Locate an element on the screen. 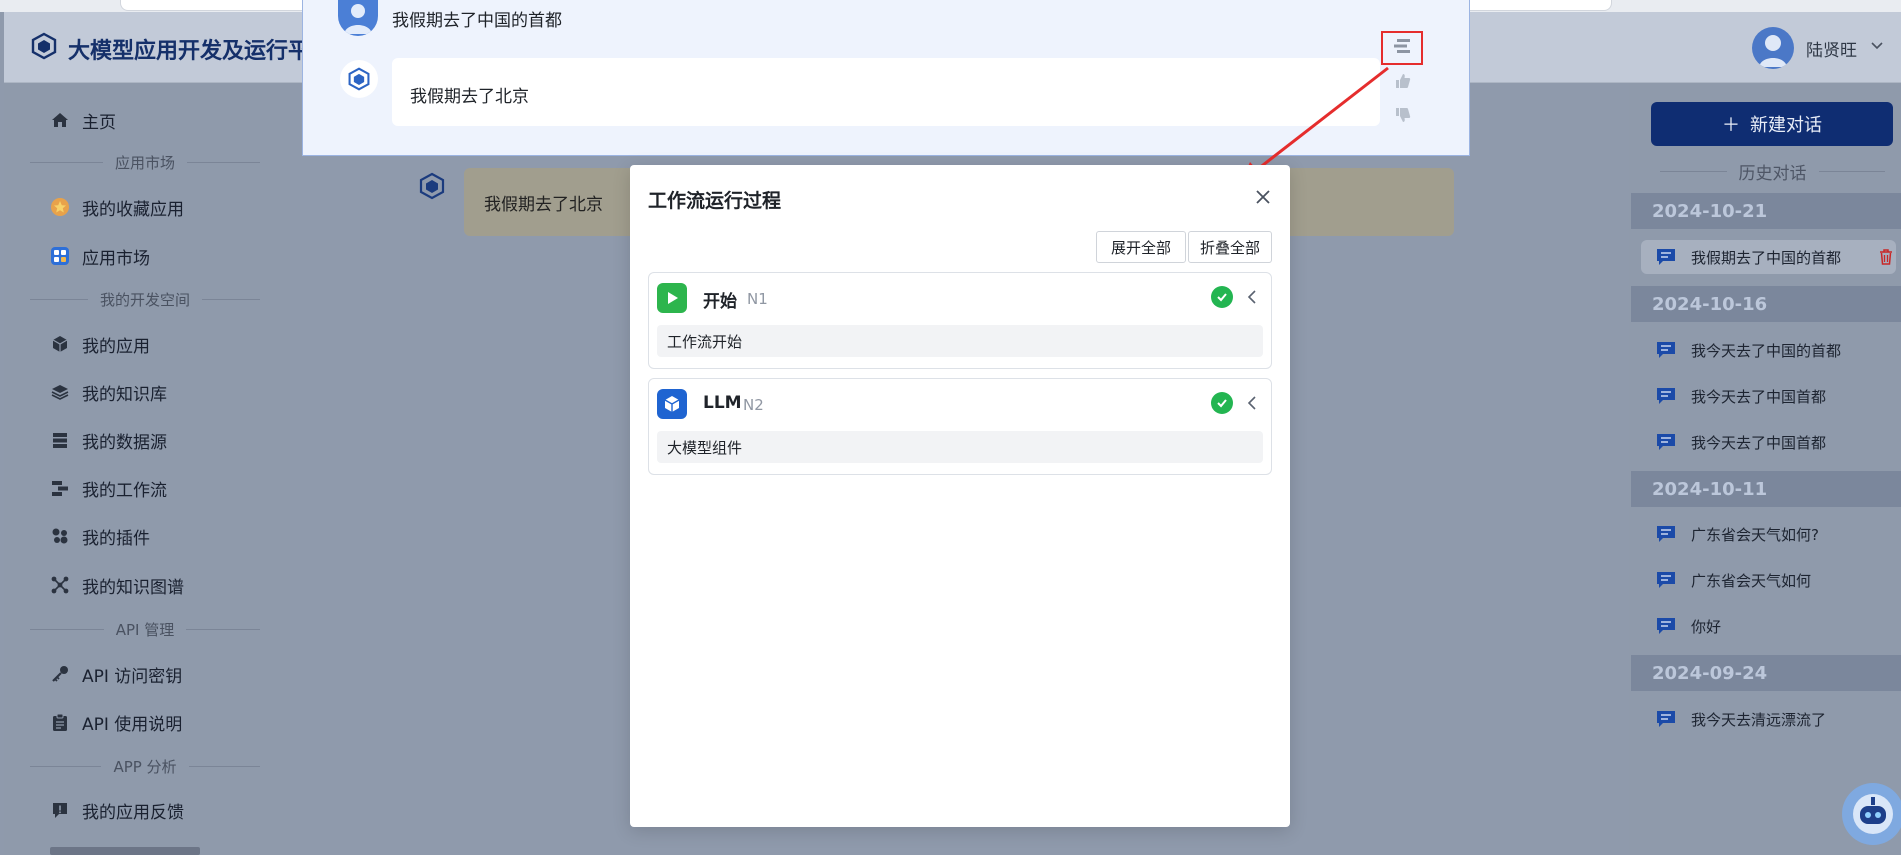 The height and width of the screenshot is (855, 1901). sidebar-item-knowledge-graph: 我的知识图谱 is located at coordinates (117, 585).